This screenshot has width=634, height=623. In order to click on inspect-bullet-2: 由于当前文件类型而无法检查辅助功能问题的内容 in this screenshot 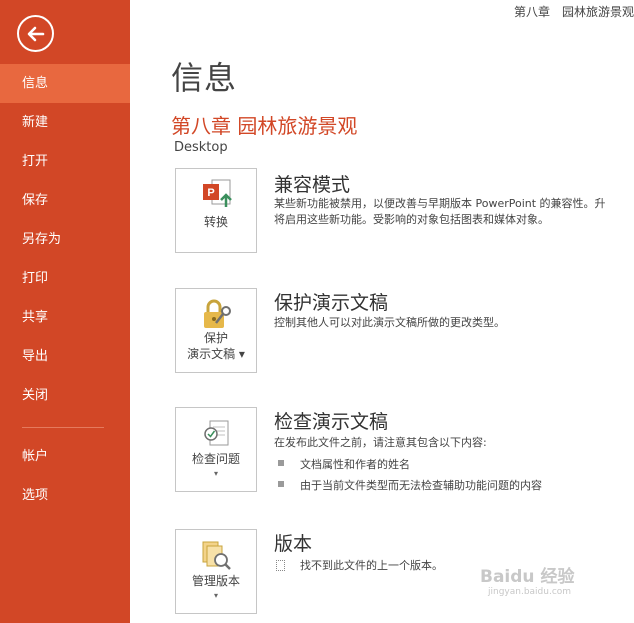, I will do `click(421, 485)`.